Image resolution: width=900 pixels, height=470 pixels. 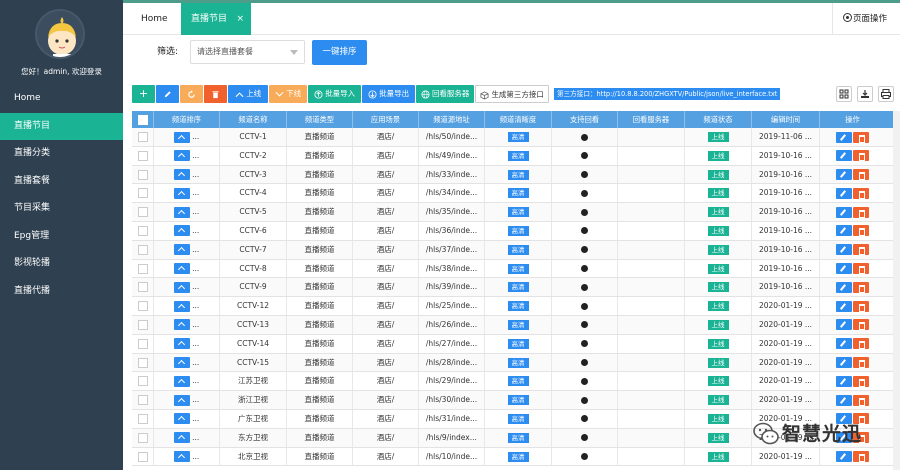 I want to click on sidebar-item-home: Home, so click(x=61, y=99).